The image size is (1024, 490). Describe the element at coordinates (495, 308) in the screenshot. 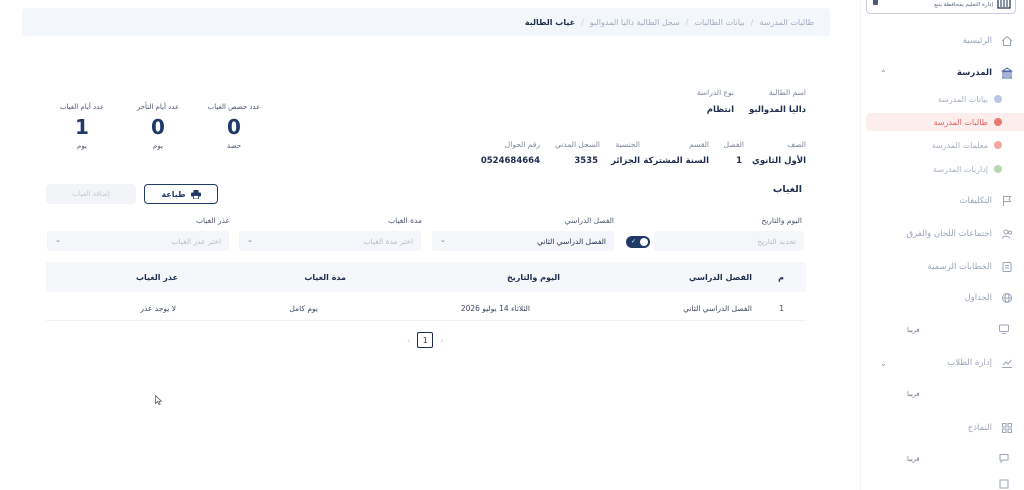

I see `cell-date: الثلاثاء 14 يوليو 2026` at that location.